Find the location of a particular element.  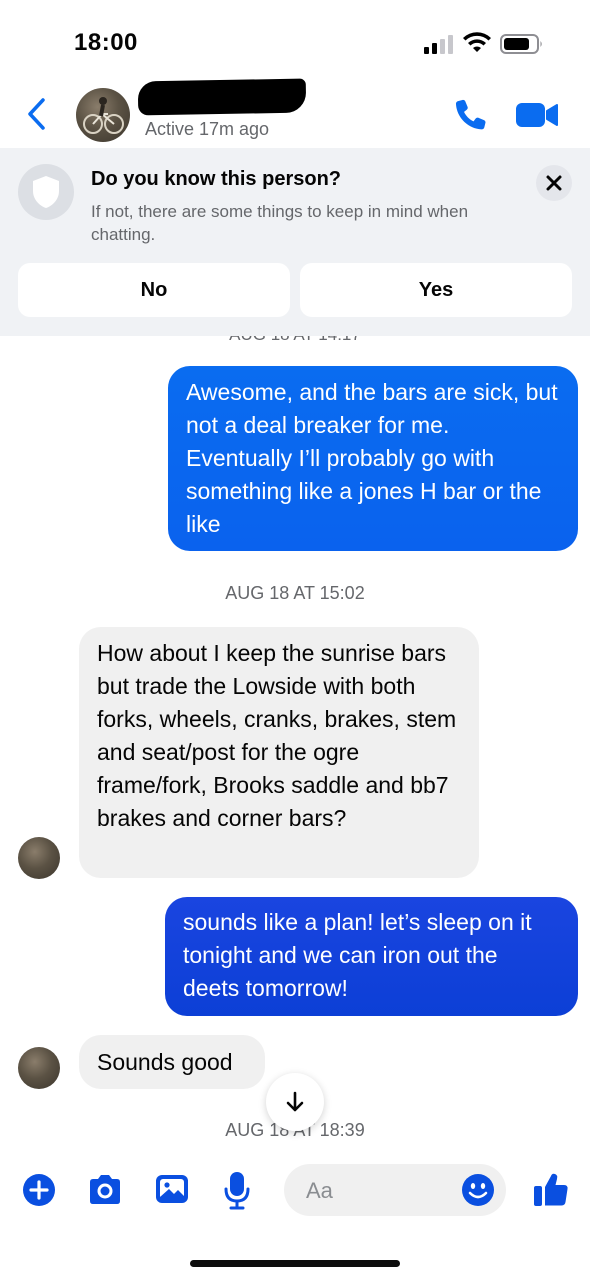

timestamp: AUG 18 AT 15:02 is located at coordinates (295, 593).